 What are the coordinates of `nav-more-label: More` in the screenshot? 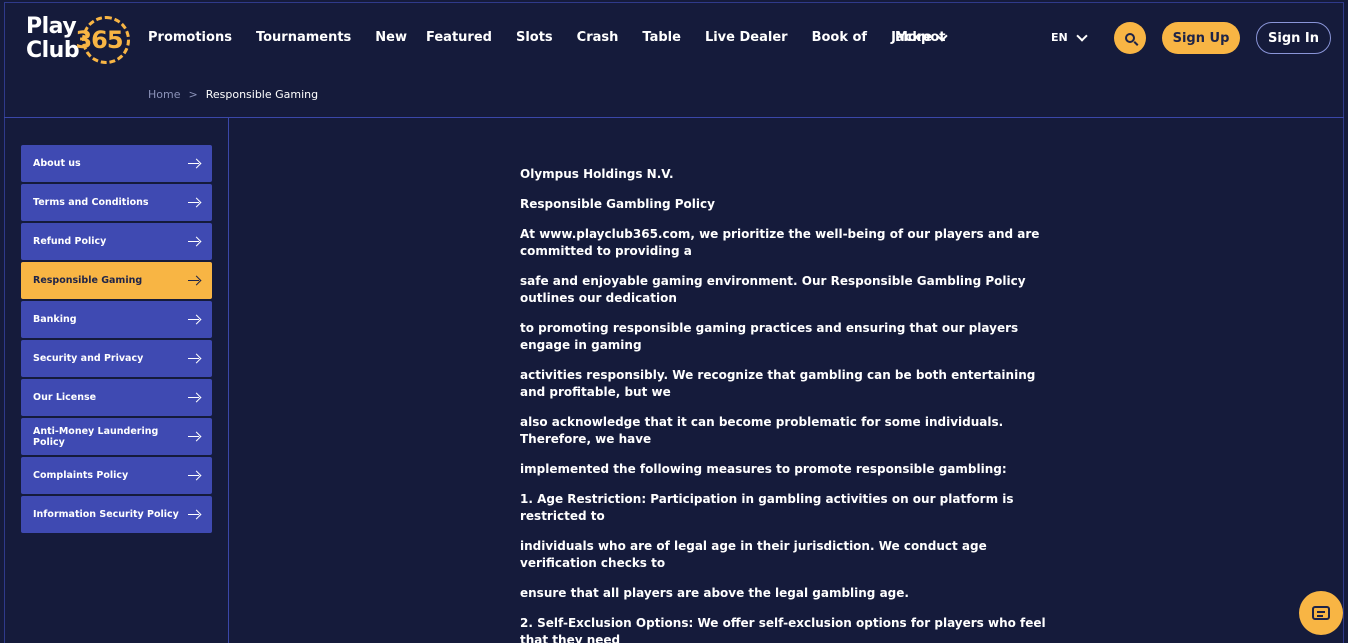 It's located at (914, 37).